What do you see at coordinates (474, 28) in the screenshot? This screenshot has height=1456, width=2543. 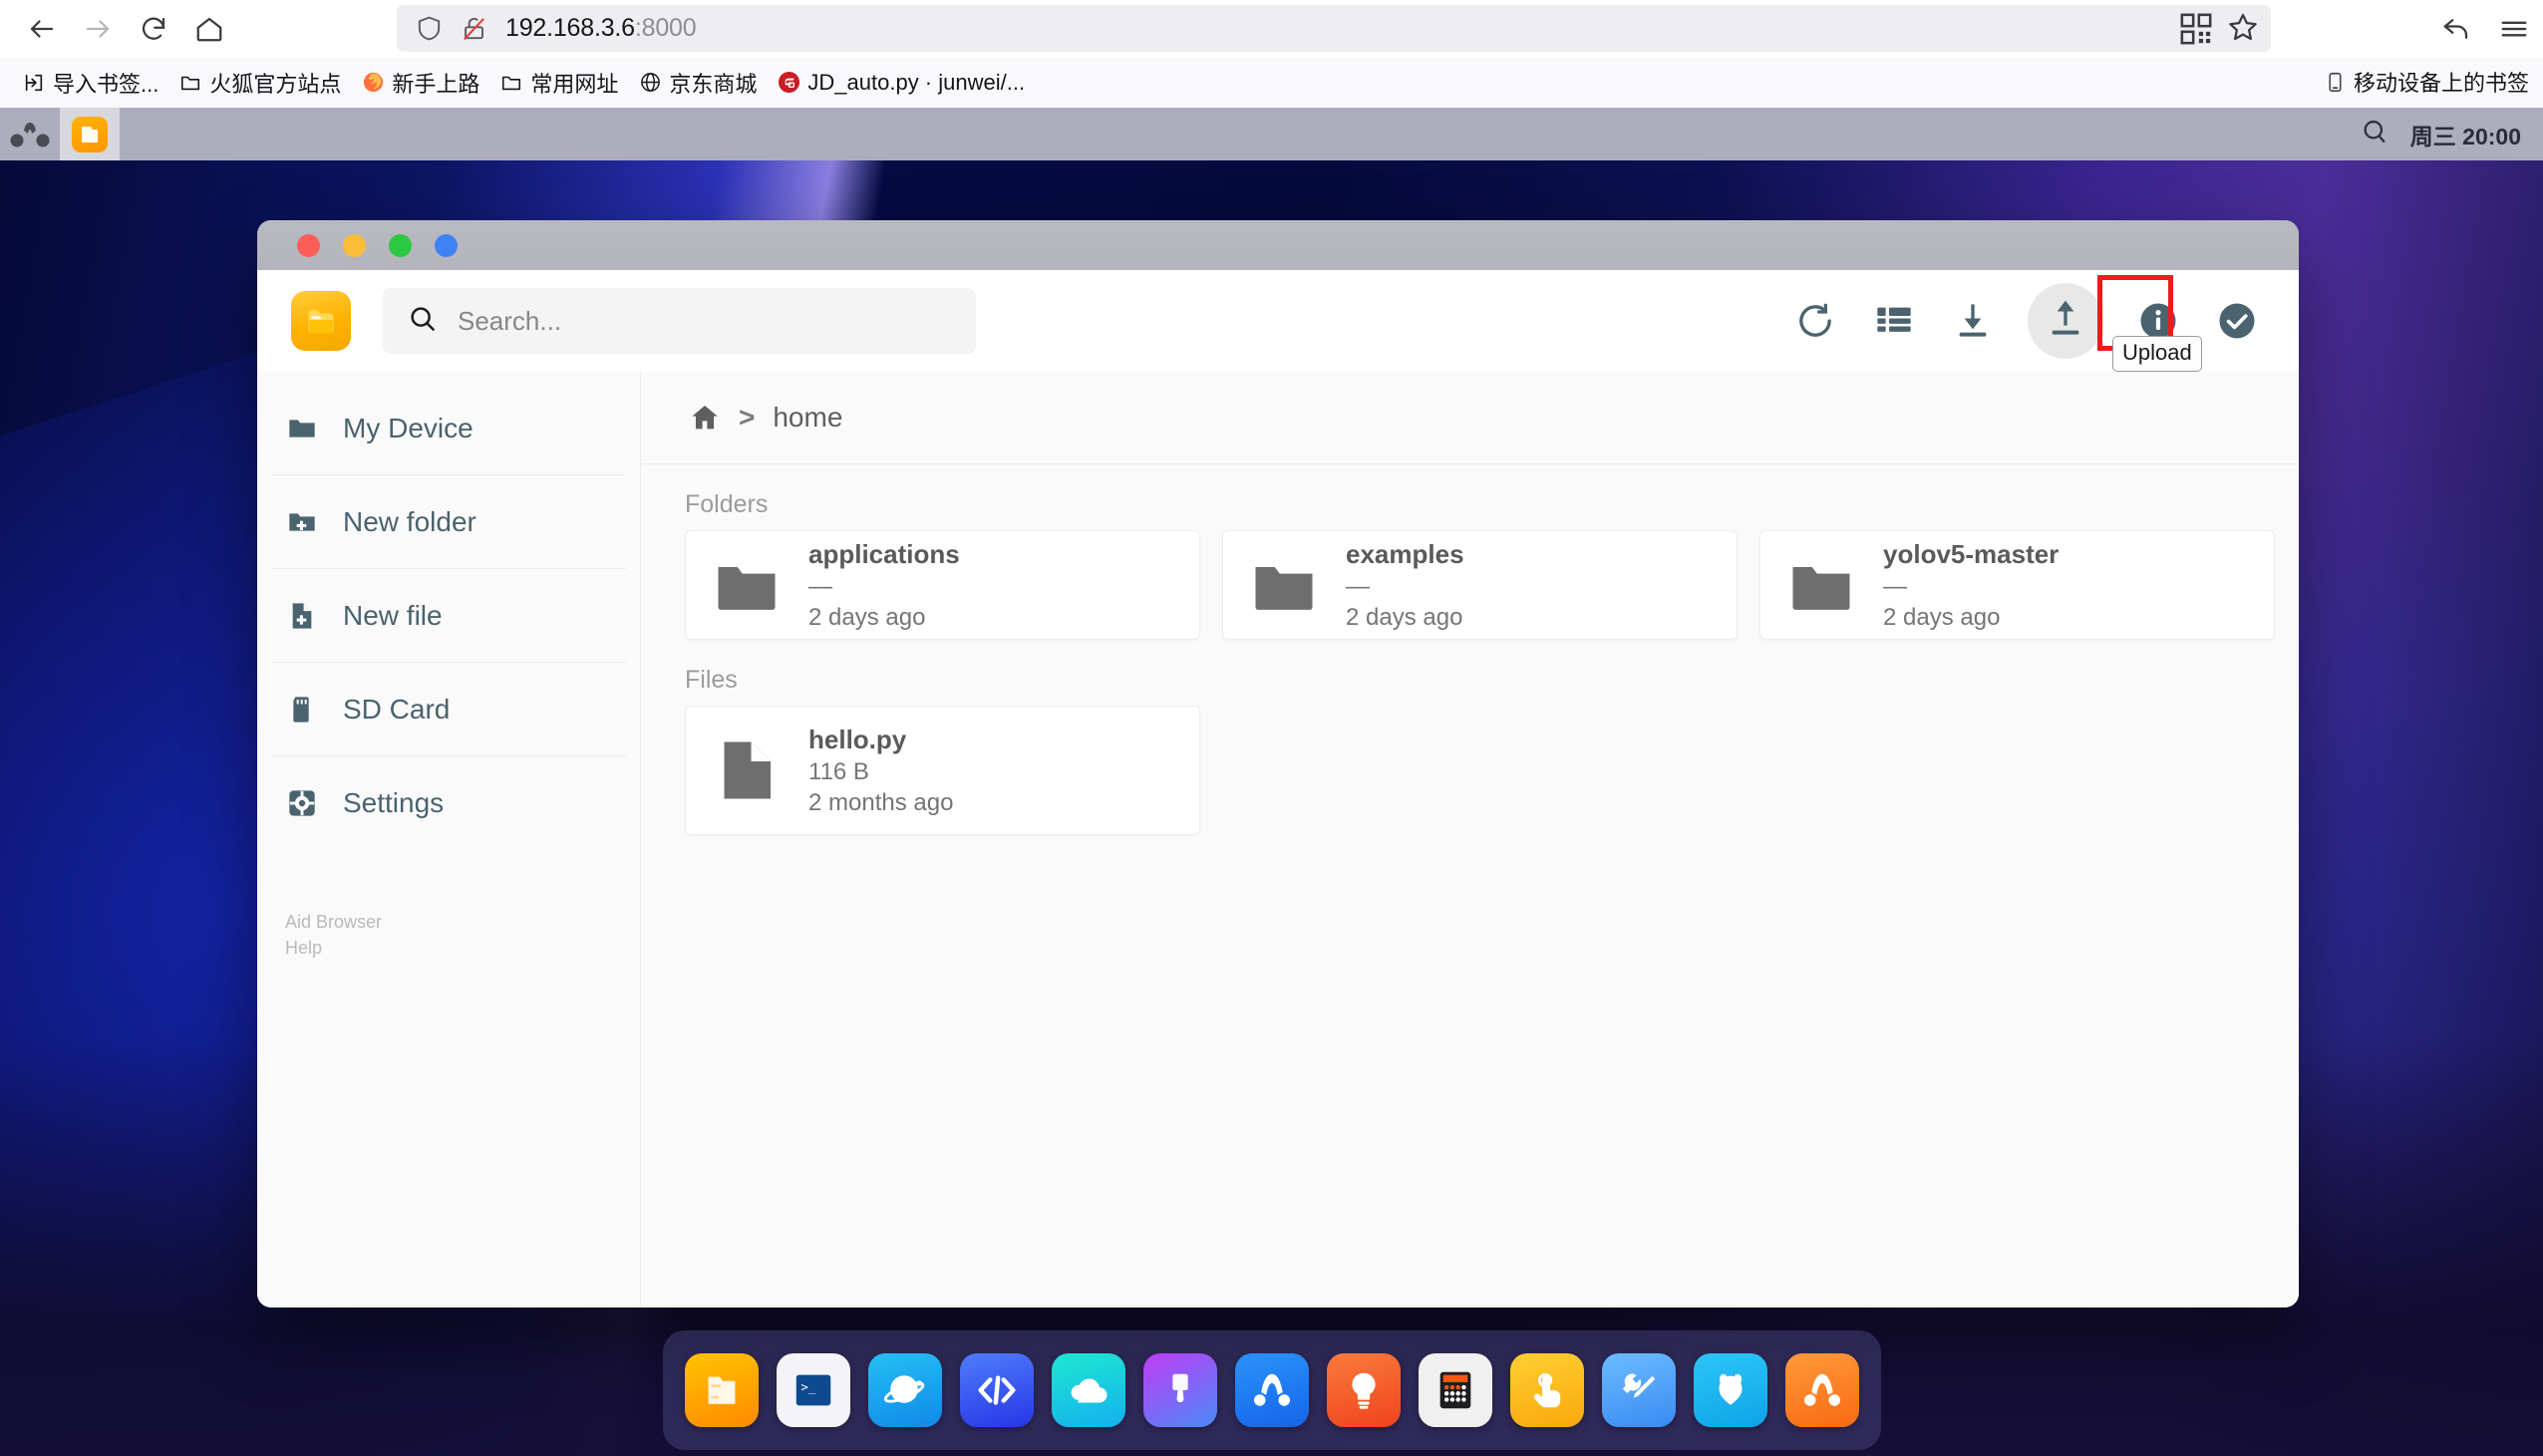 I see `lock-broken-icon` at bounding box center [474, 28].